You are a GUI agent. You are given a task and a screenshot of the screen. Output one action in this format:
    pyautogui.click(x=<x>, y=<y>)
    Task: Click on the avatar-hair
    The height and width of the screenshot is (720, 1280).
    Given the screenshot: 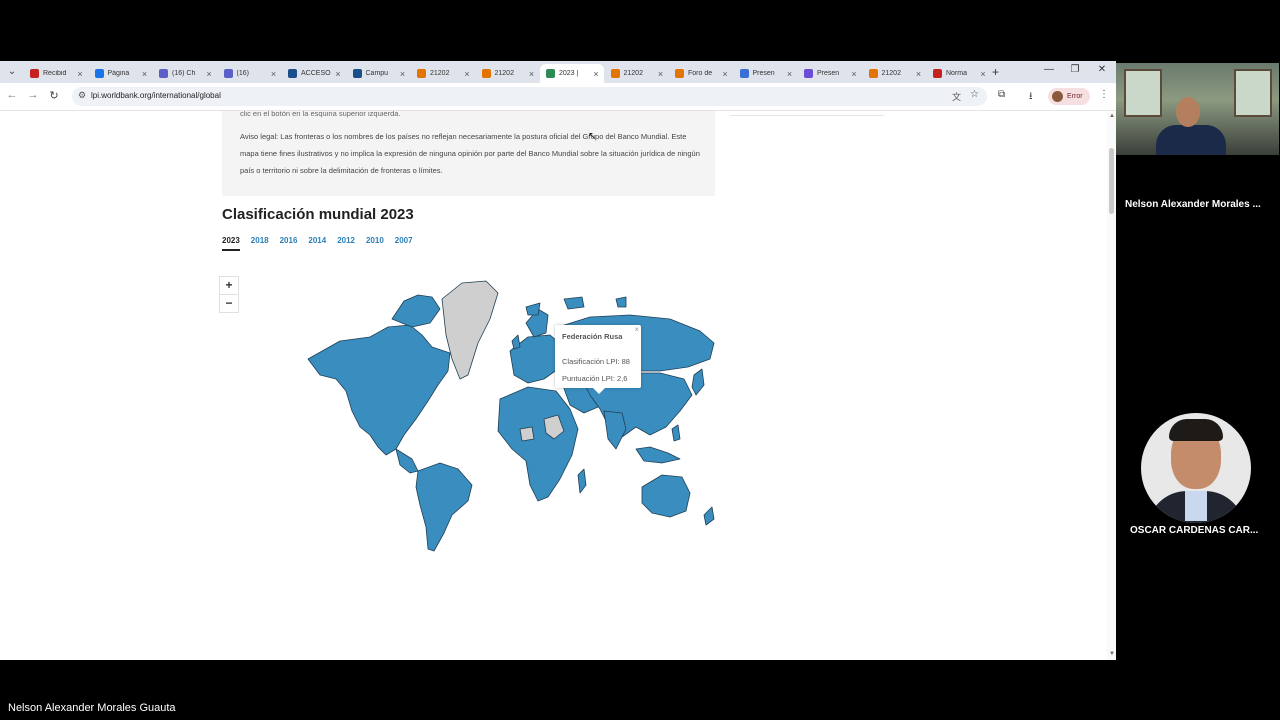 What is the action you would take?
    pyautogui.click(x=1196, y=430)
    